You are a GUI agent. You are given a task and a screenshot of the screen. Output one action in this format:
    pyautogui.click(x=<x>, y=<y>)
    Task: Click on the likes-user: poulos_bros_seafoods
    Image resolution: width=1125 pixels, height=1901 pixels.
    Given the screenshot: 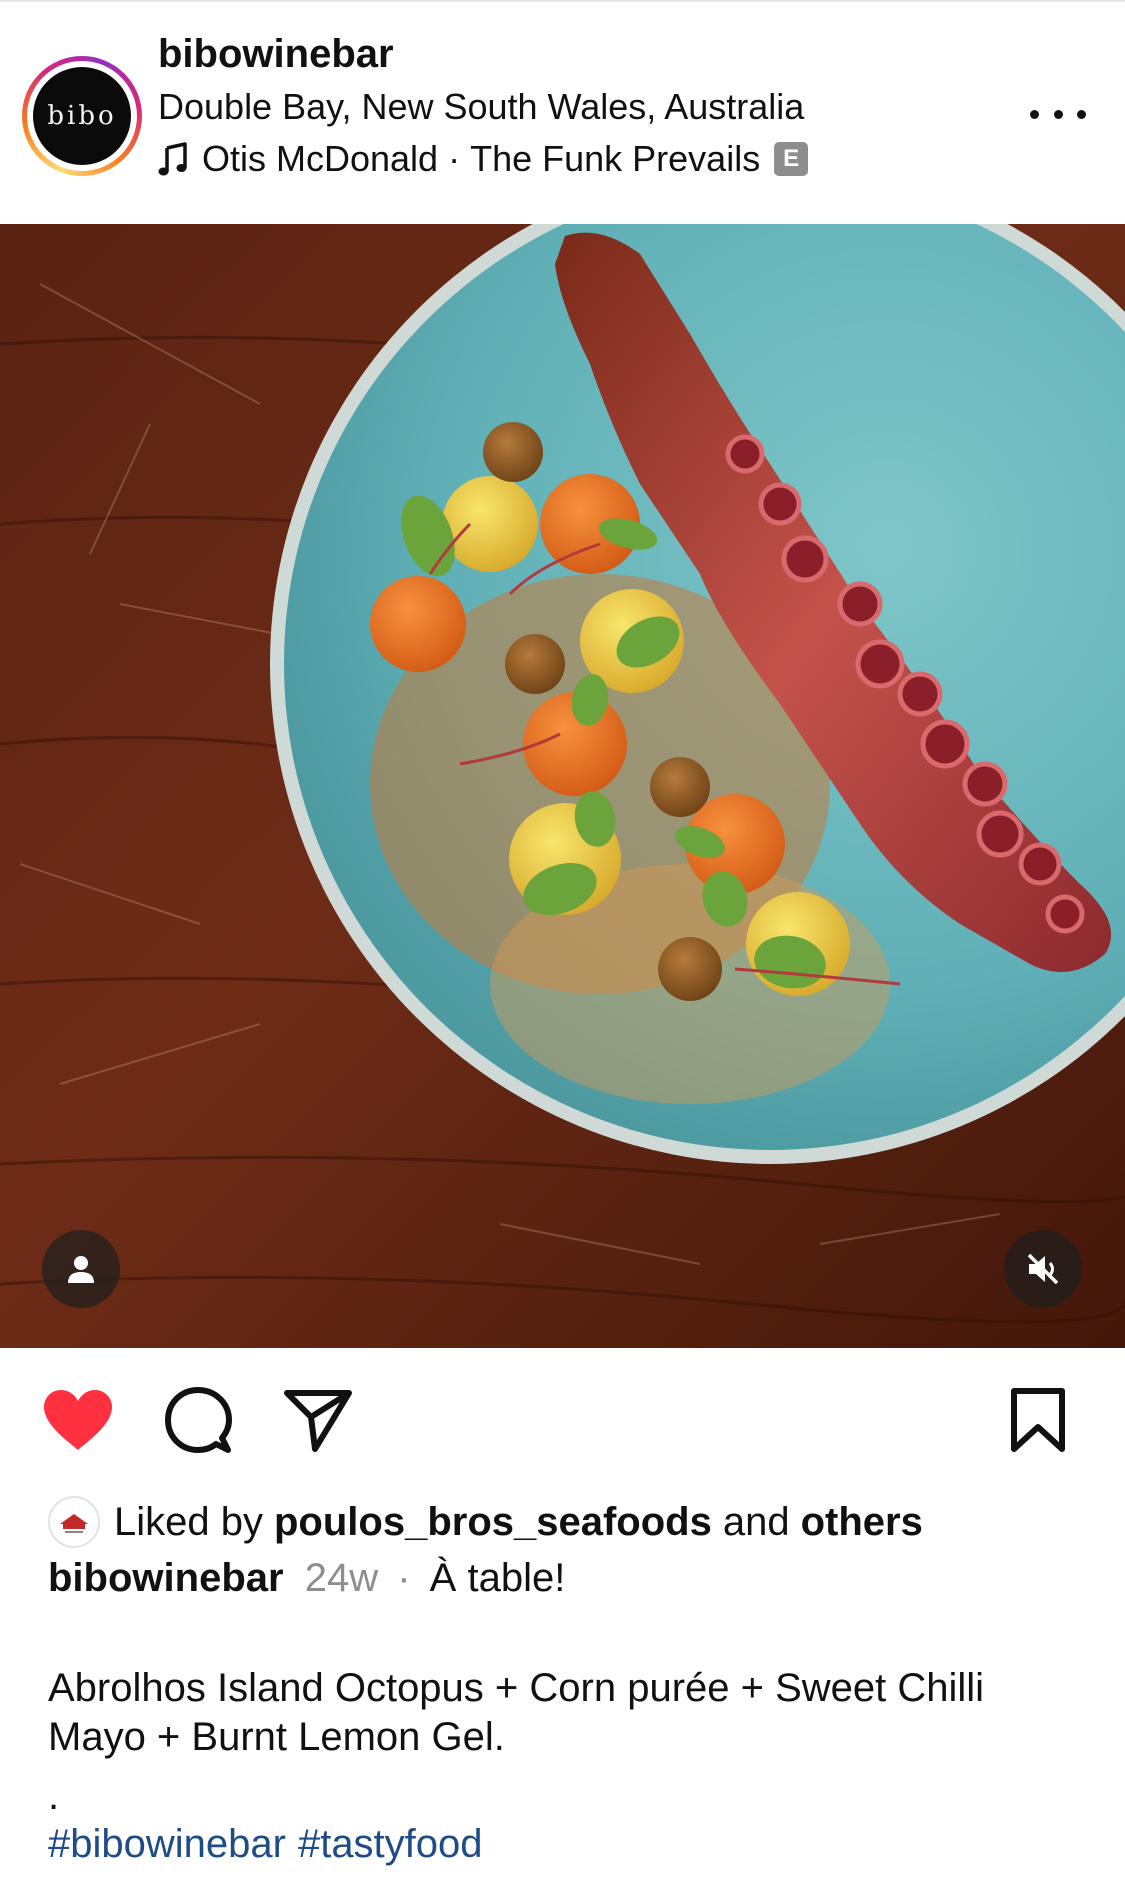 What is the action you would take?
    pyautogui.click(x=493, y=1522)
    